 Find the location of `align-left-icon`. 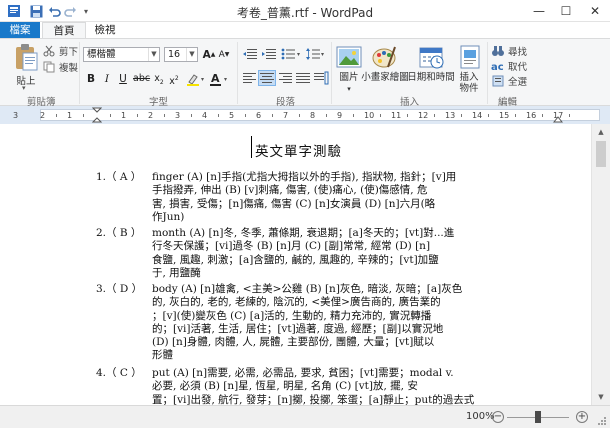

align-left-icon is located at coordinates (250, 78).